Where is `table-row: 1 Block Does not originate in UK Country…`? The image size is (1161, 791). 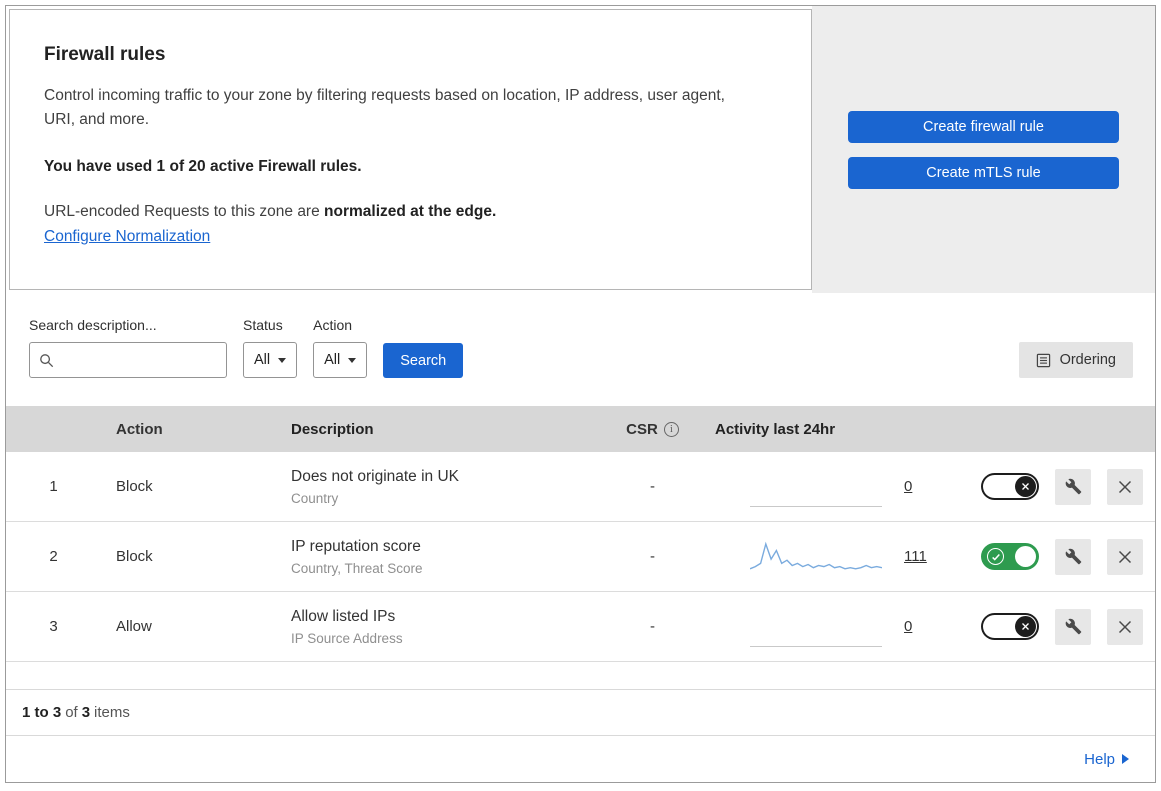 table-row: 1 Block Does not originate in UK Country… is located at coordinates (580, 487).